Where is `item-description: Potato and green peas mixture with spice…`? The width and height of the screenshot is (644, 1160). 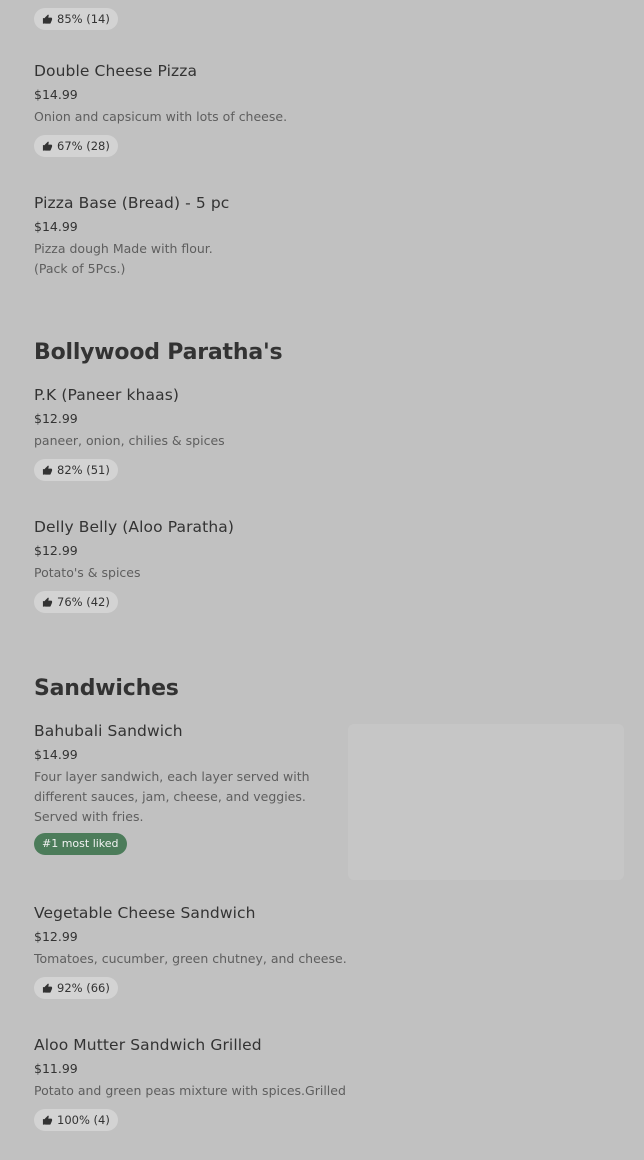
item-description: Potato and green peas mixture with spice… is located at coordinates (190, 1090).